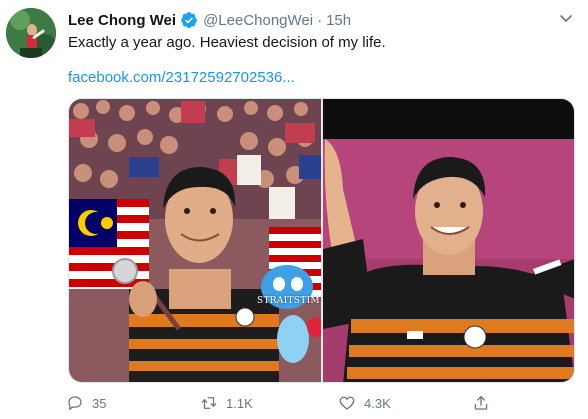  What do you see at coordinates (289, 301) in the screenshot?
I see `photo-watermark: STRAITSTIMES` at bounding box center [289, 301].